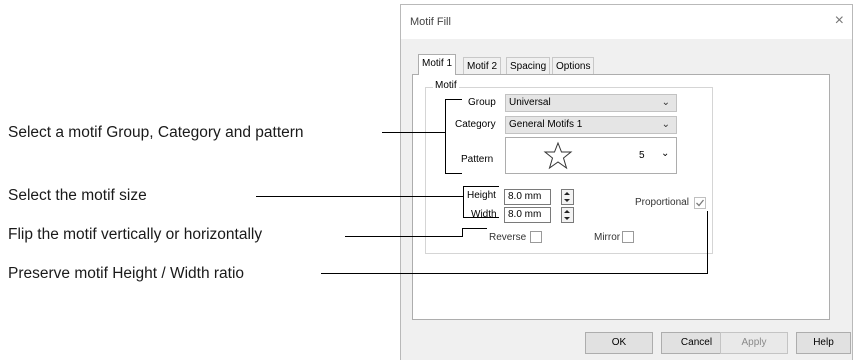  I want to click on bracket-flip-top, so click(474, 228).